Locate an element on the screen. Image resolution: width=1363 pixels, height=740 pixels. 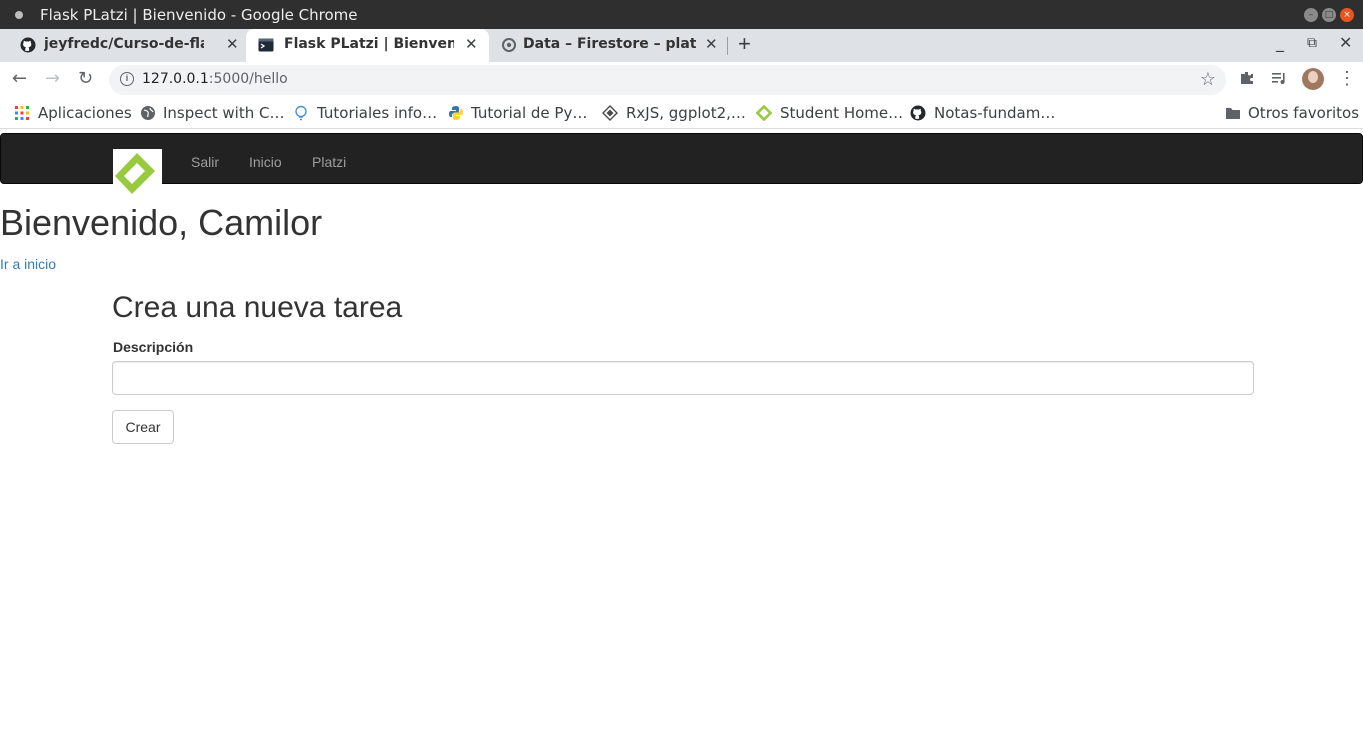
app-indicator-icon is located at coordinates (19, 15).